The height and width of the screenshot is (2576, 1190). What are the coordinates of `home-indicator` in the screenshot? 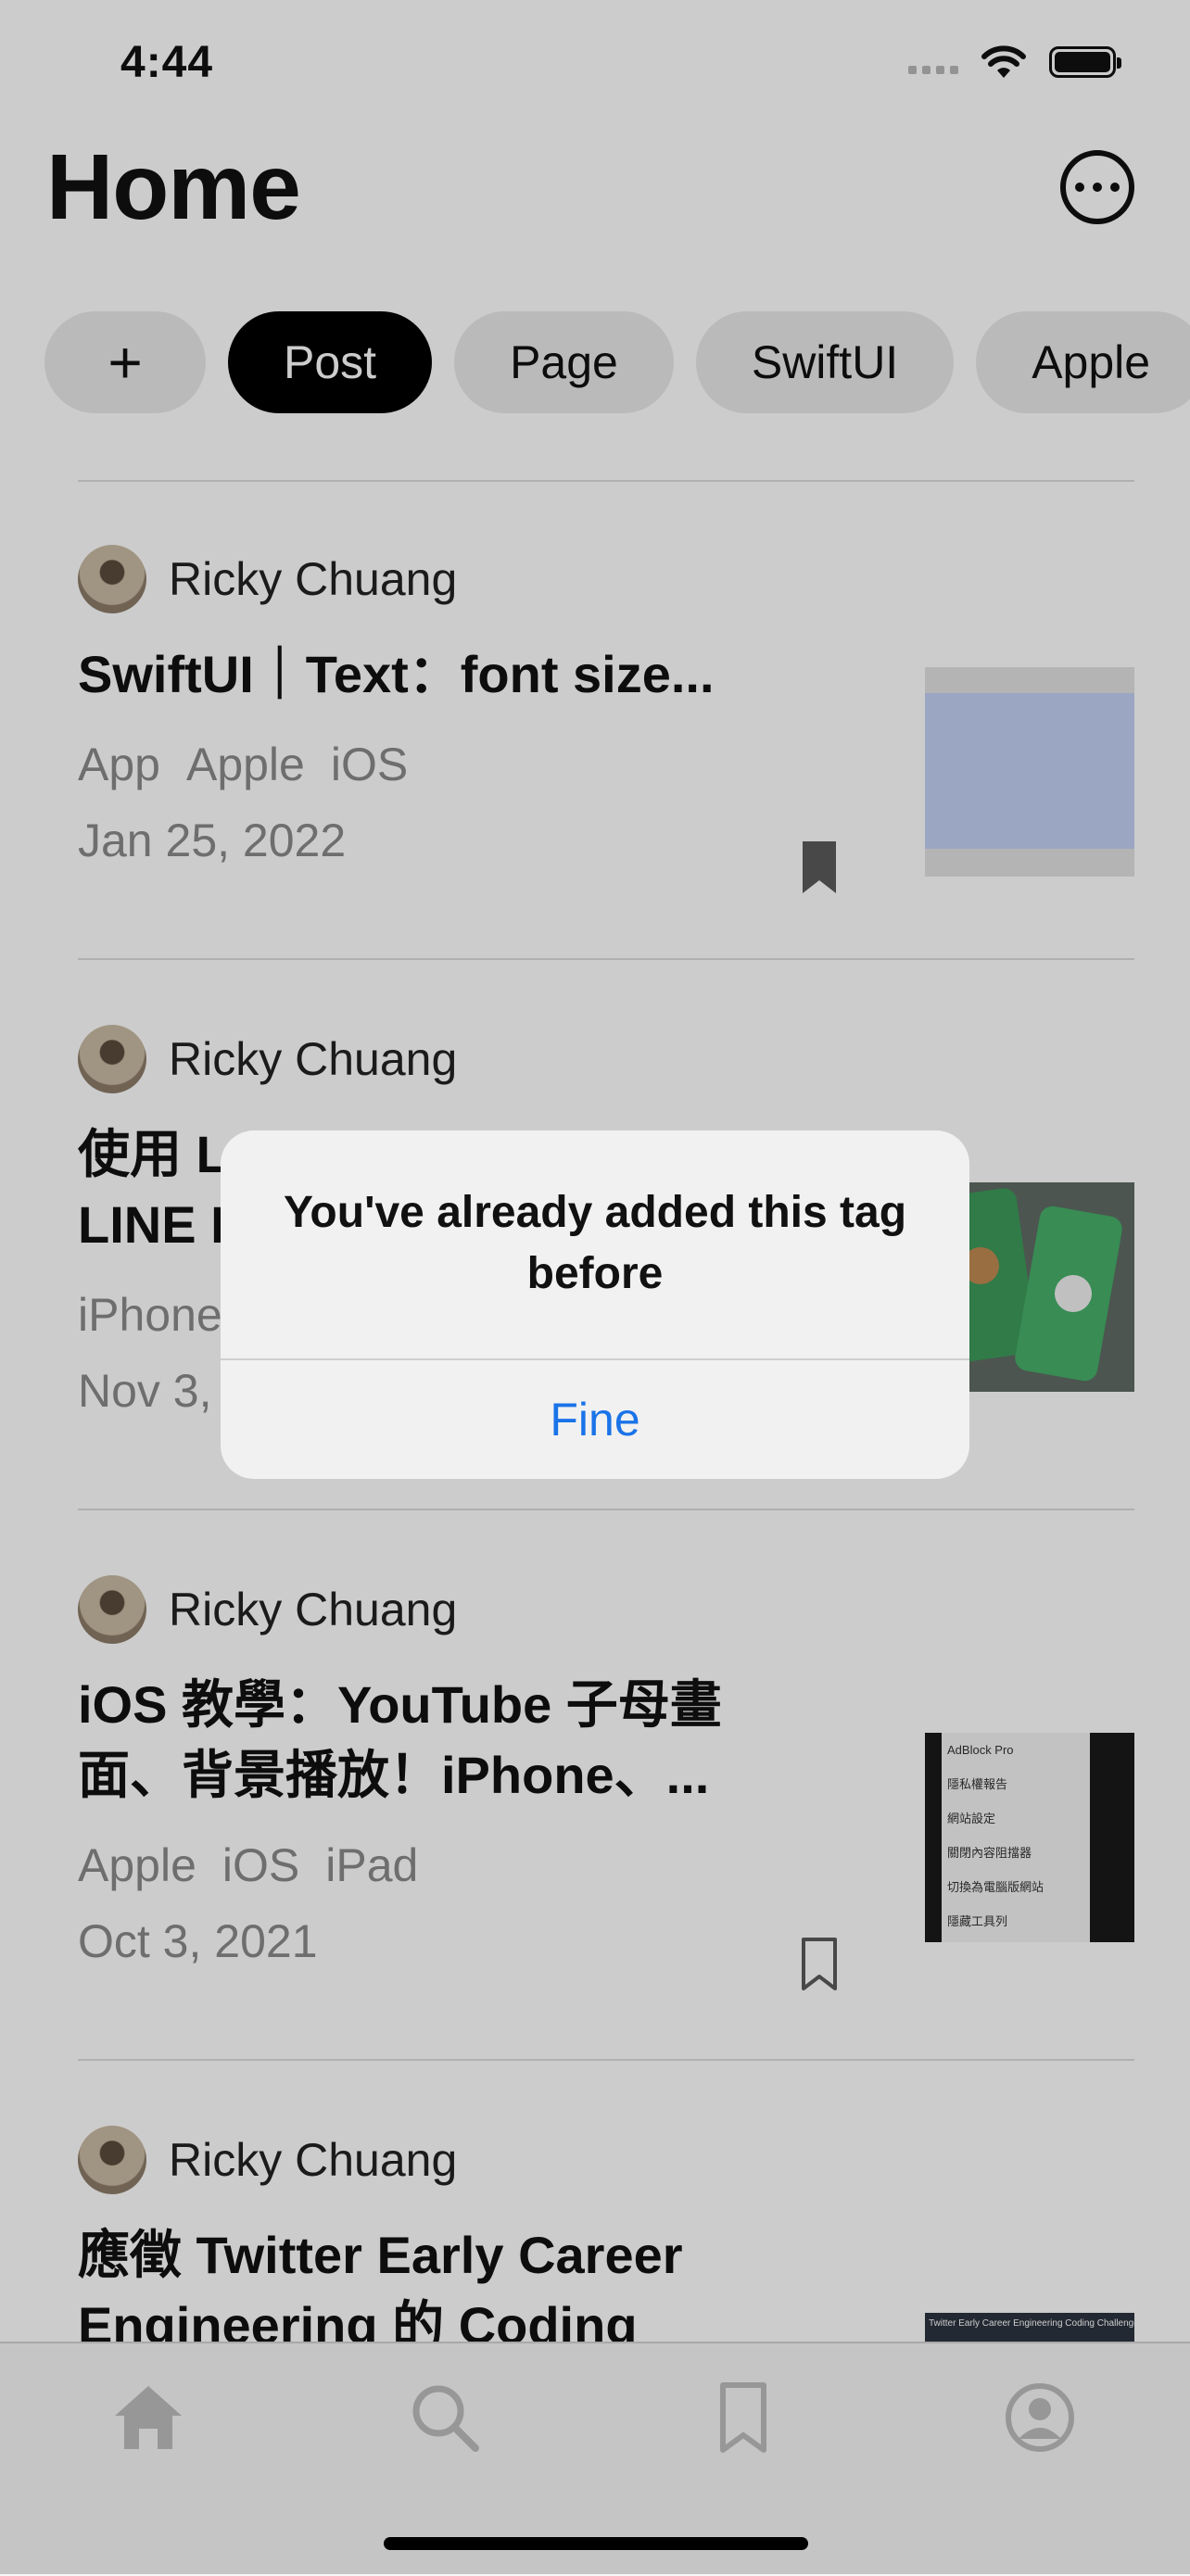 It's located at (596, 2543).